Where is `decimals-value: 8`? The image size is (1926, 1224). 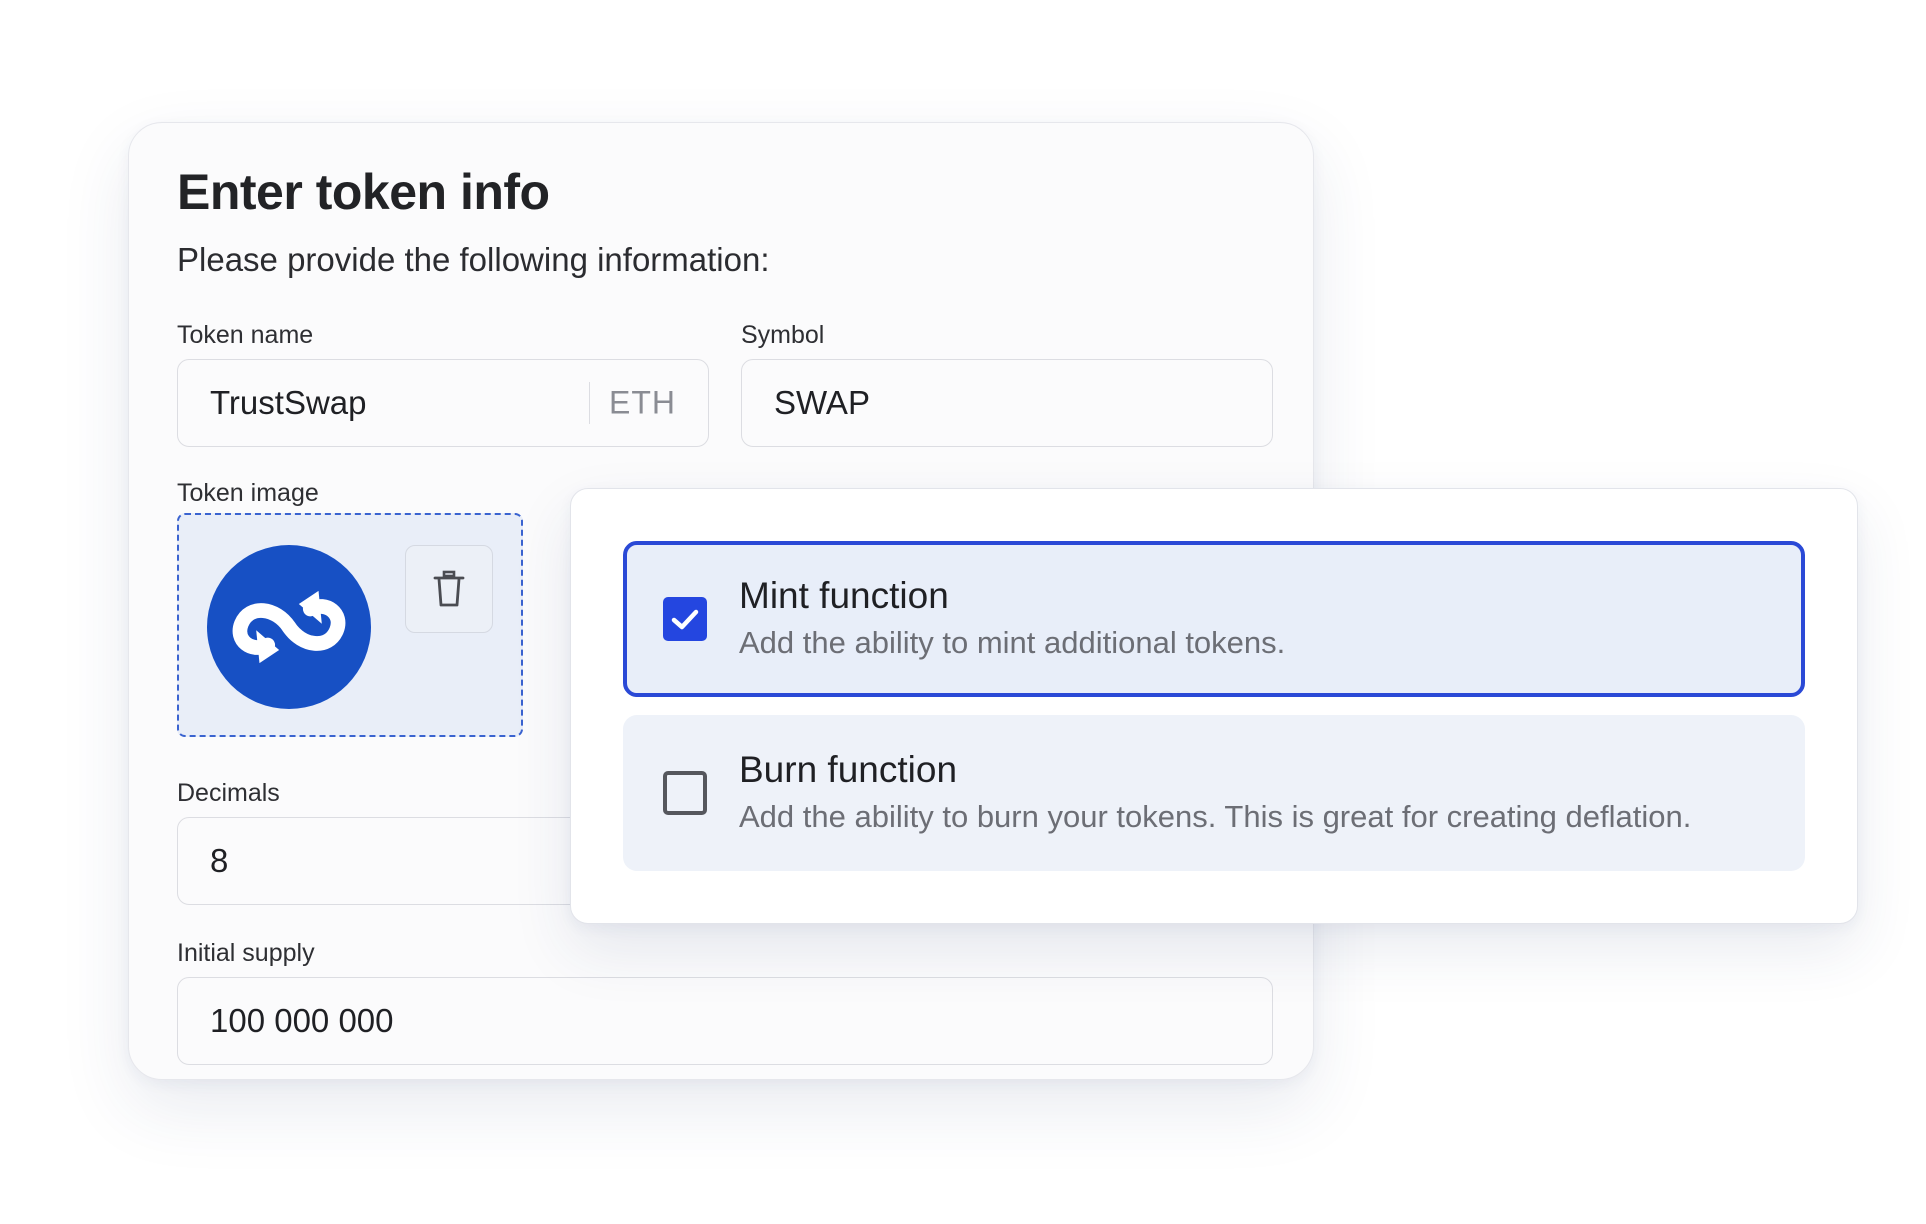
decimals-value: 8 is located at coordinates (219, 860).